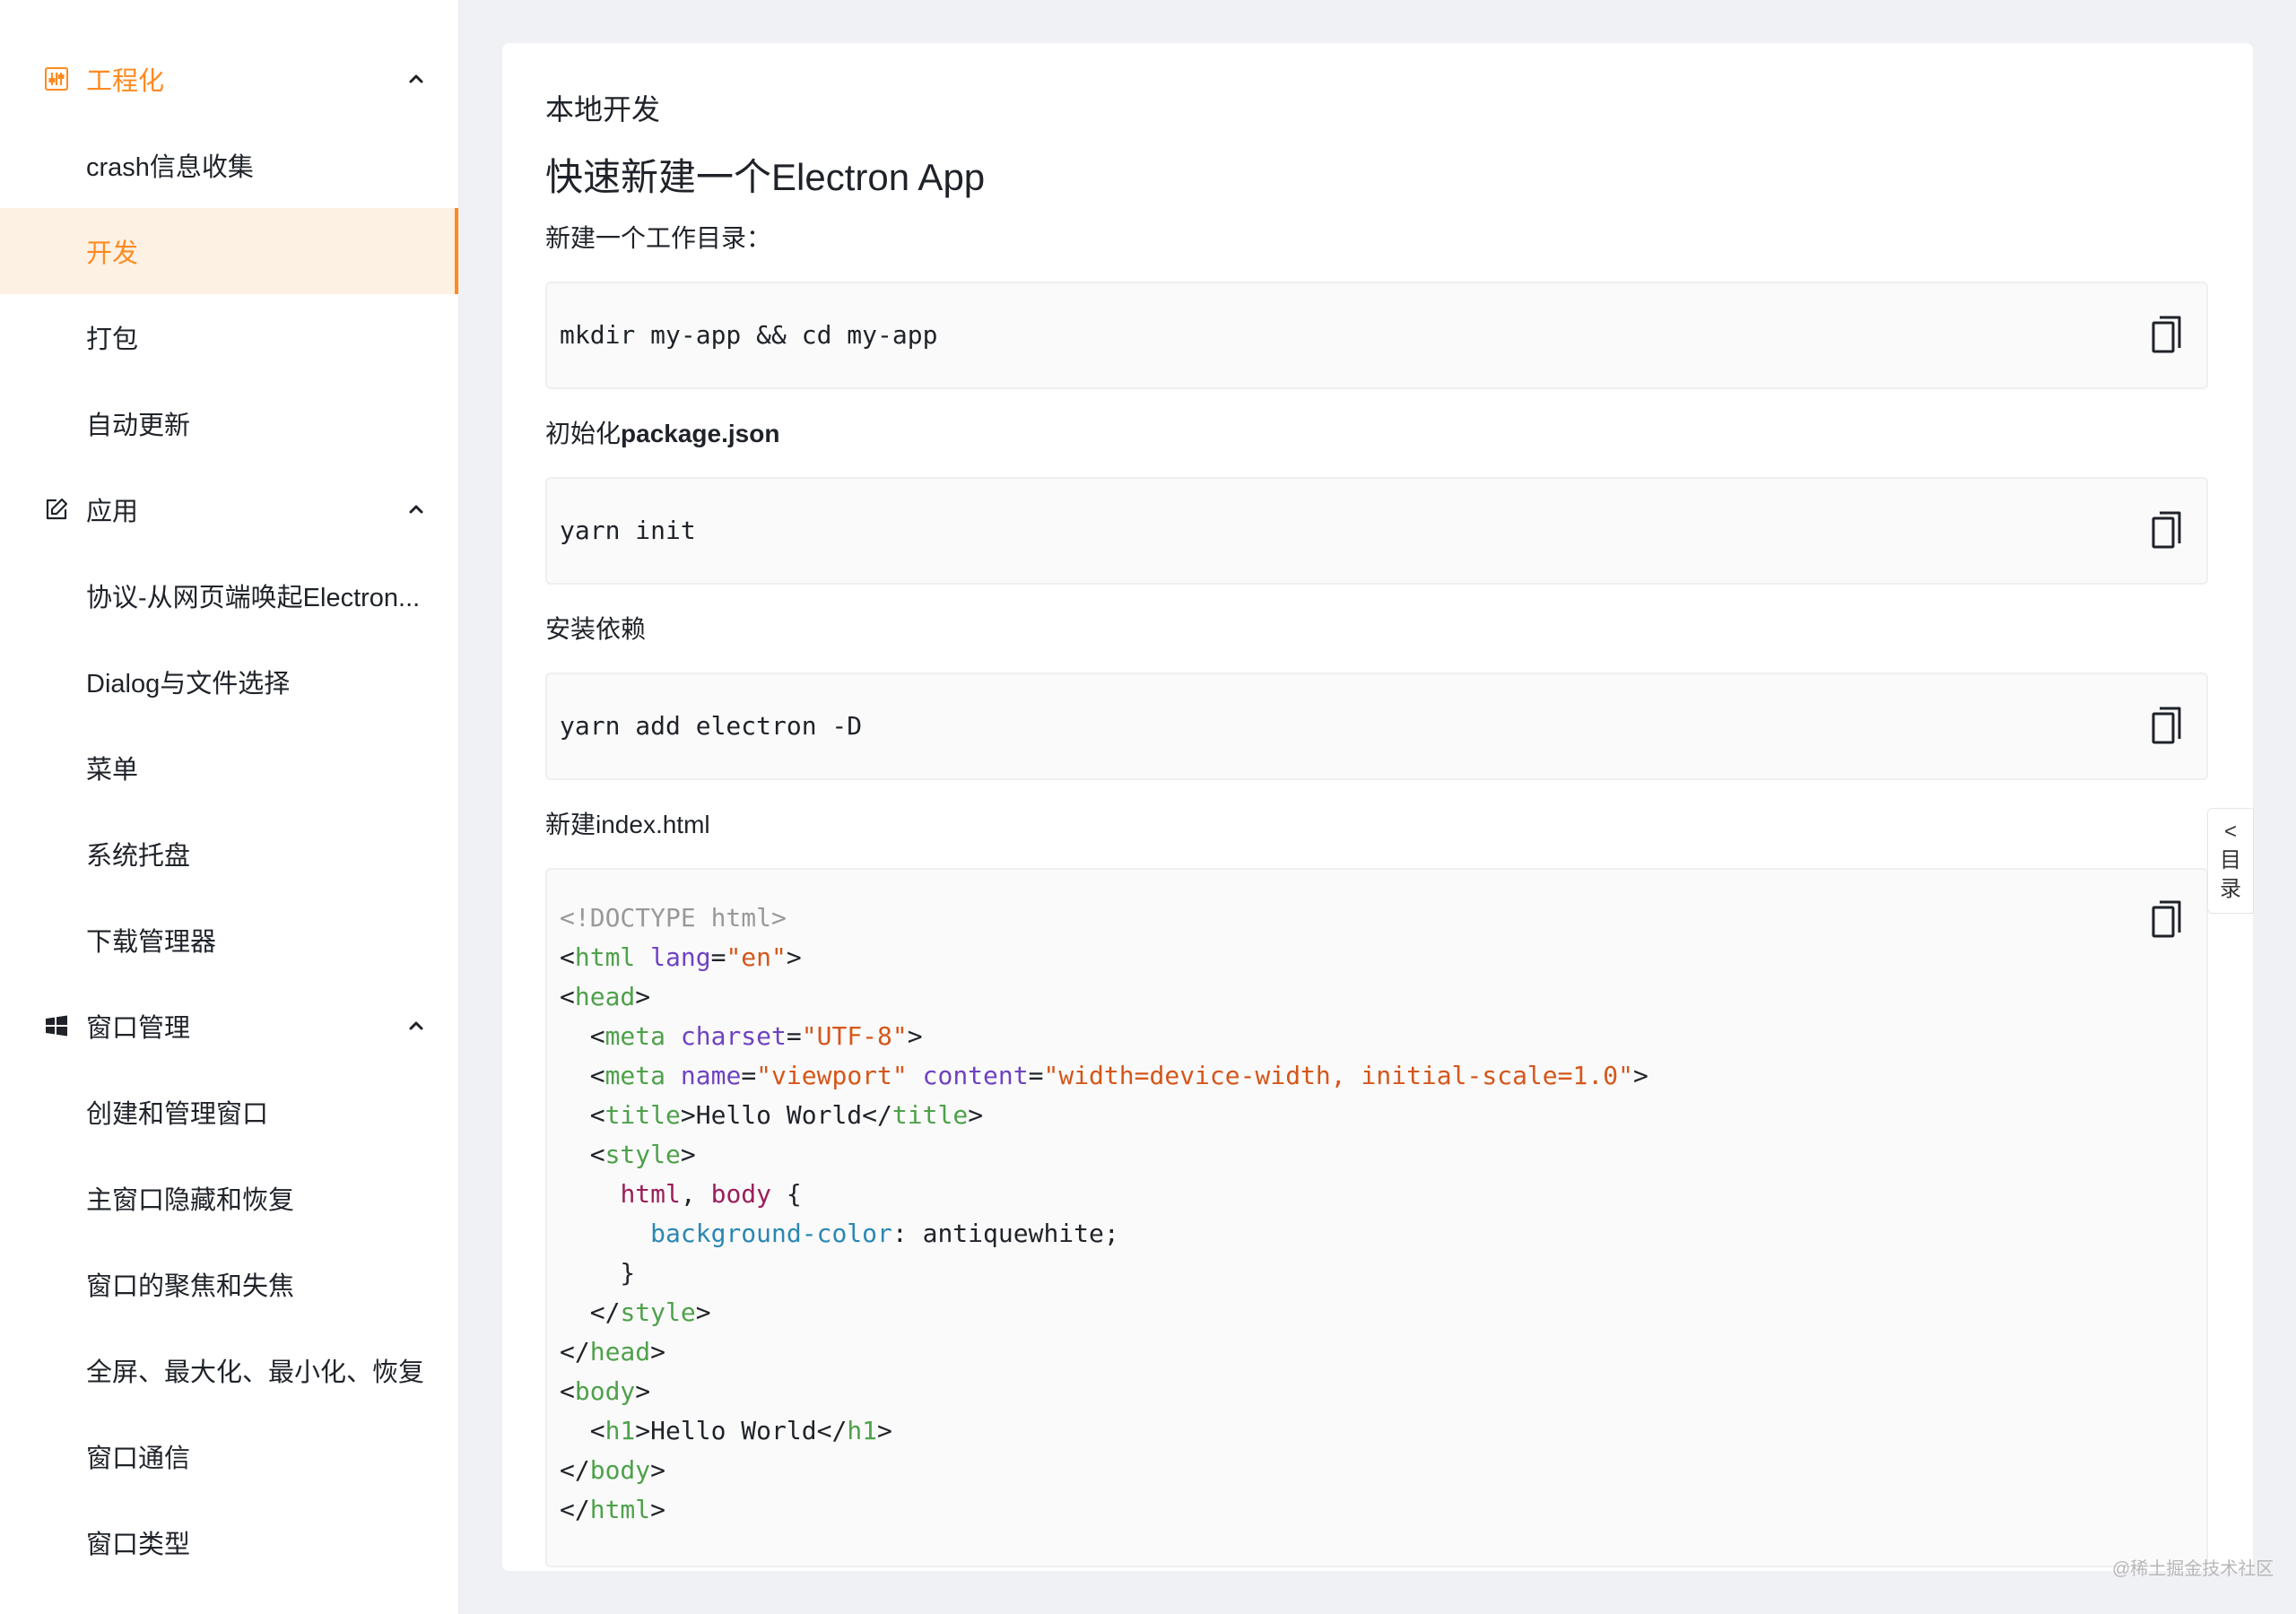 This screenshot has width=2296, height=1614. I want to click on sidebar-item-fullscreen: 全屏、最大化、最小化、恢复, so click(229, 1370).